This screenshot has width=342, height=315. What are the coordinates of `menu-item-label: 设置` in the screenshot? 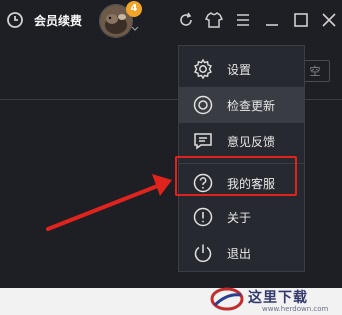 It's located at (239, 70).